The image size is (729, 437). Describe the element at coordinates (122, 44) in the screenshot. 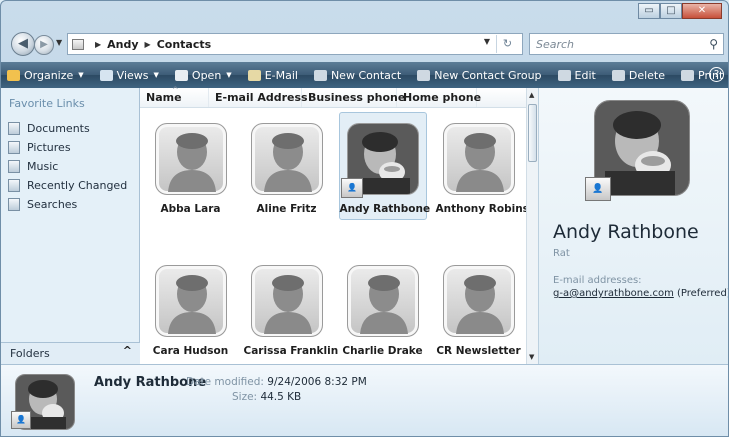

I see `breadcrumb-andy: Andy` at that location.